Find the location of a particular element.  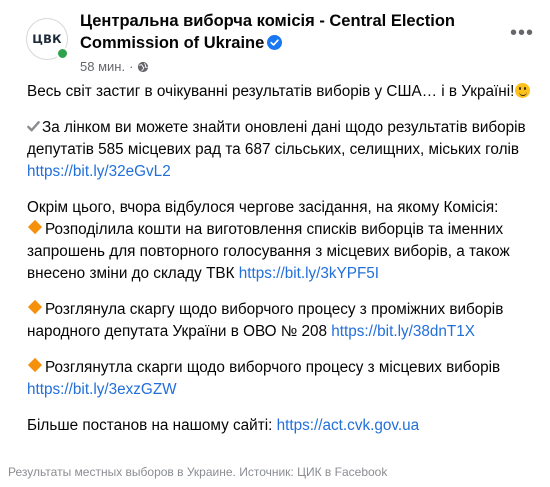

online-status-dot is located at coordinates (62, 53).